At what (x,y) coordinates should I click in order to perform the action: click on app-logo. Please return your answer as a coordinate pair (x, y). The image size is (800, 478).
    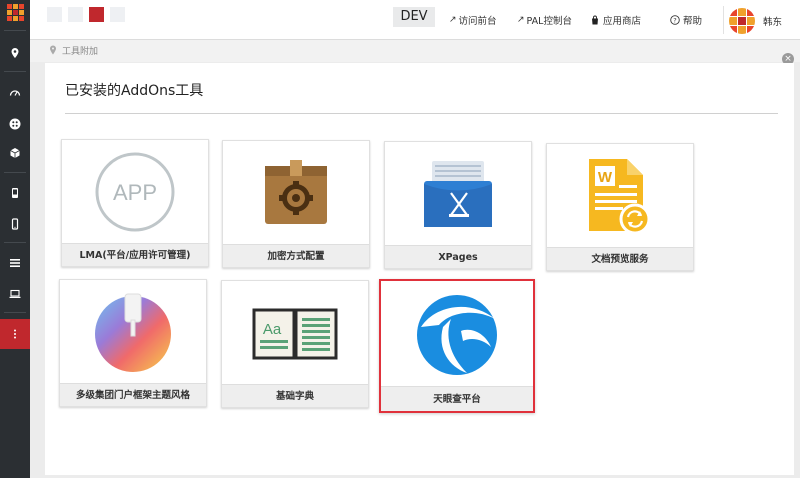
    Looking at the image, I should click on (15, 12).